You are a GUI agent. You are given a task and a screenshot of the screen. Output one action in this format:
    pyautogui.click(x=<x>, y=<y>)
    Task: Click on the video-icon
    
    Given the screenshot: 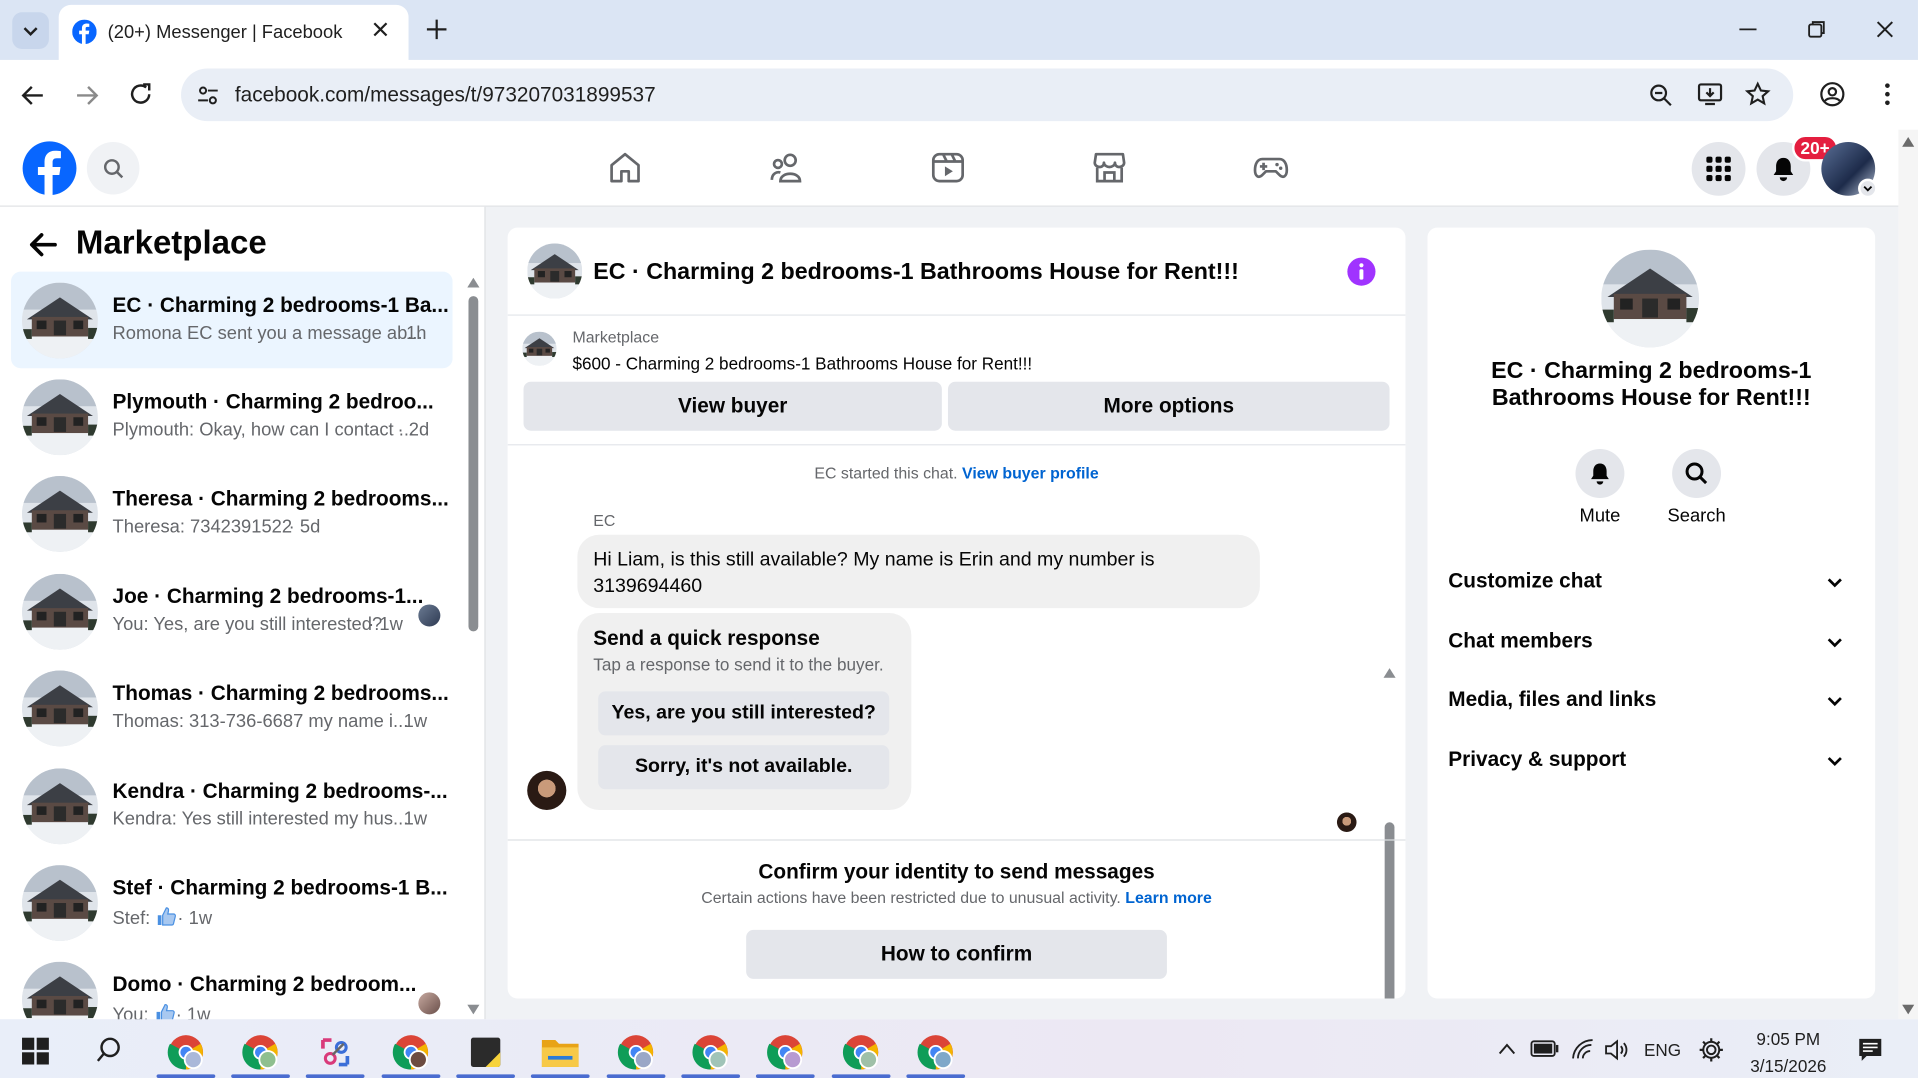 What is the action you would take?
    pyautogui.click(x=948, y=167)
    